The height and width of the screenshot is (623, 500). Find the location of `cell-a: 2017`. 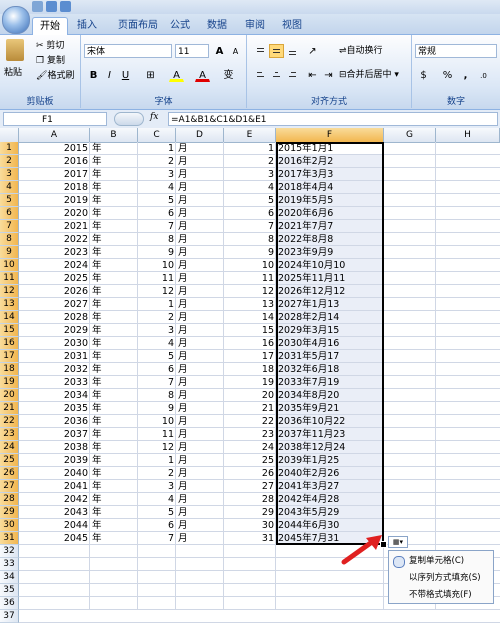

cell-a: 2017 is located at coordinates (54, 174).